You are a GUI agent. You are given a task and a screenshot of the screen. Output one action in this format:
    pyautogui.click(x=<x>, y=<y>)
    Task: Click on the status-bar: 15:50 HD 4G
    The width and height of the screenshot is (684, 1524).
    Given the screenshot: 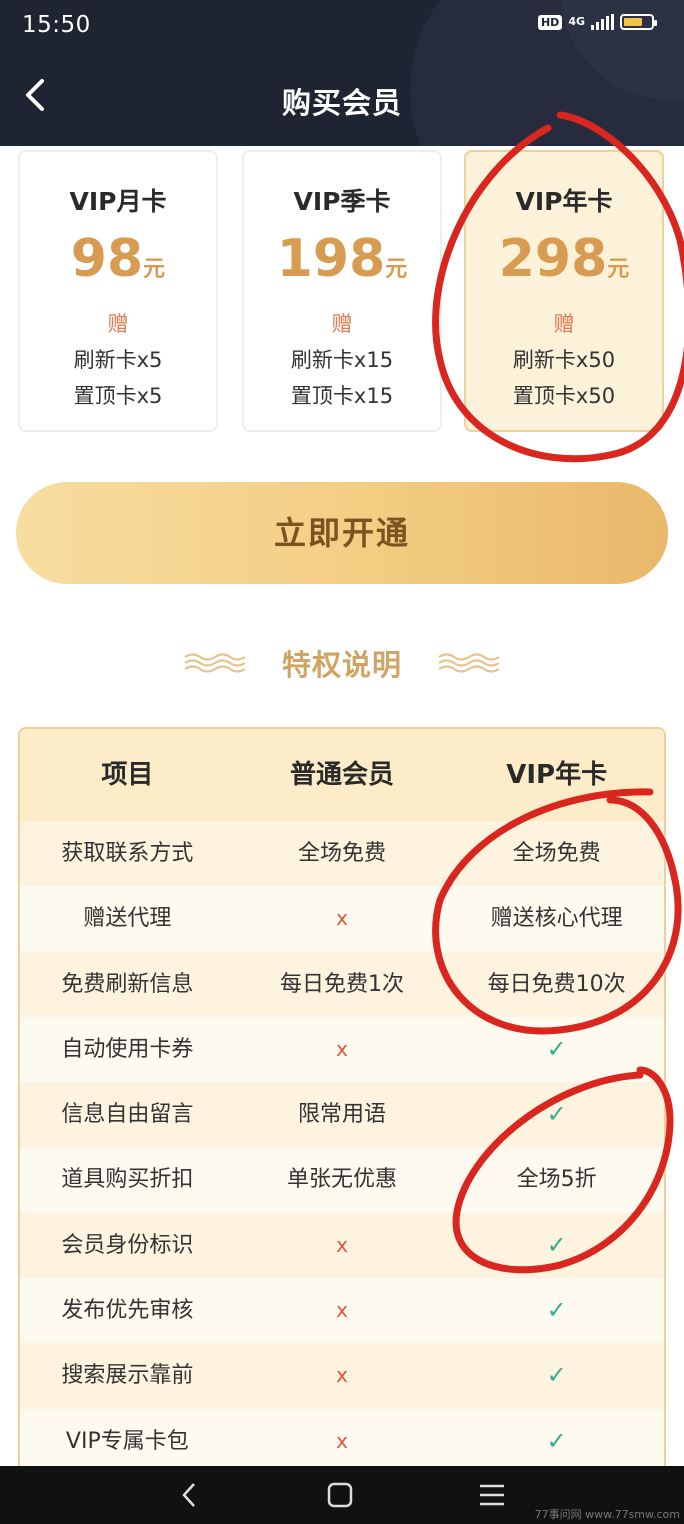 What is the action you would take?
    pyautogui.click(x=342, y=26)
    